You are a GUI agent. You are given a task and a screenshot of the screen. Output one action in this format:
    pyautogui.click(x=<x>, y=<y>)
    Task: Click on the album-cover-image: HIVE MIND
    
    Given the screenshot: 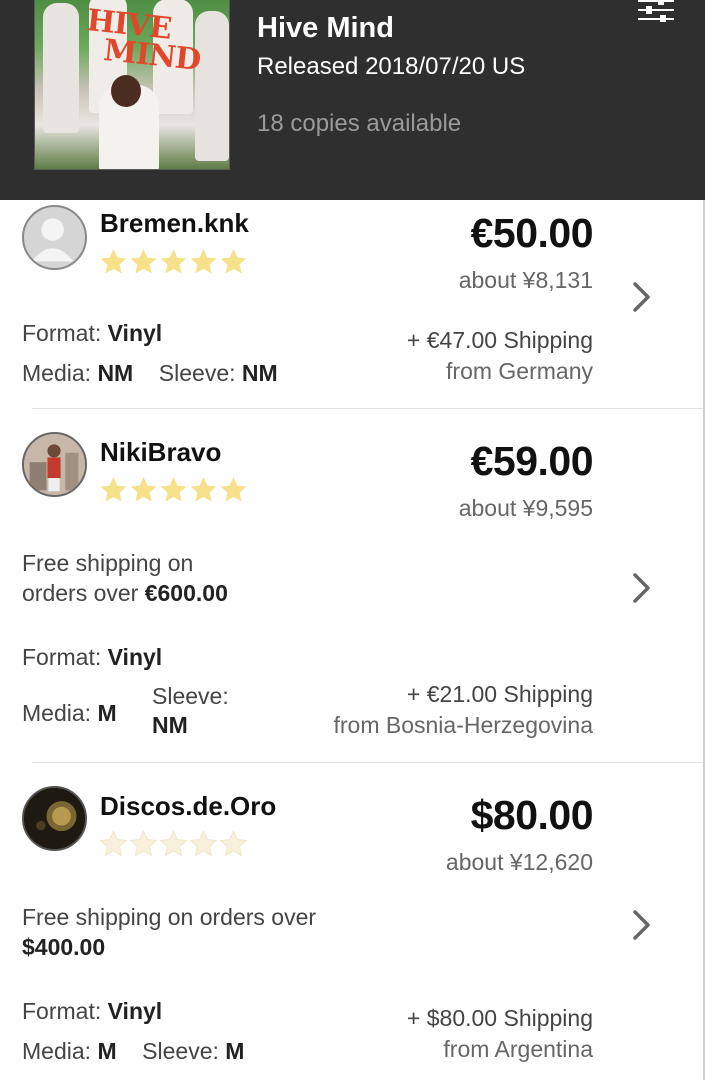 What is the action you would take?
    pyautogui.click(x=132, y=85)
    